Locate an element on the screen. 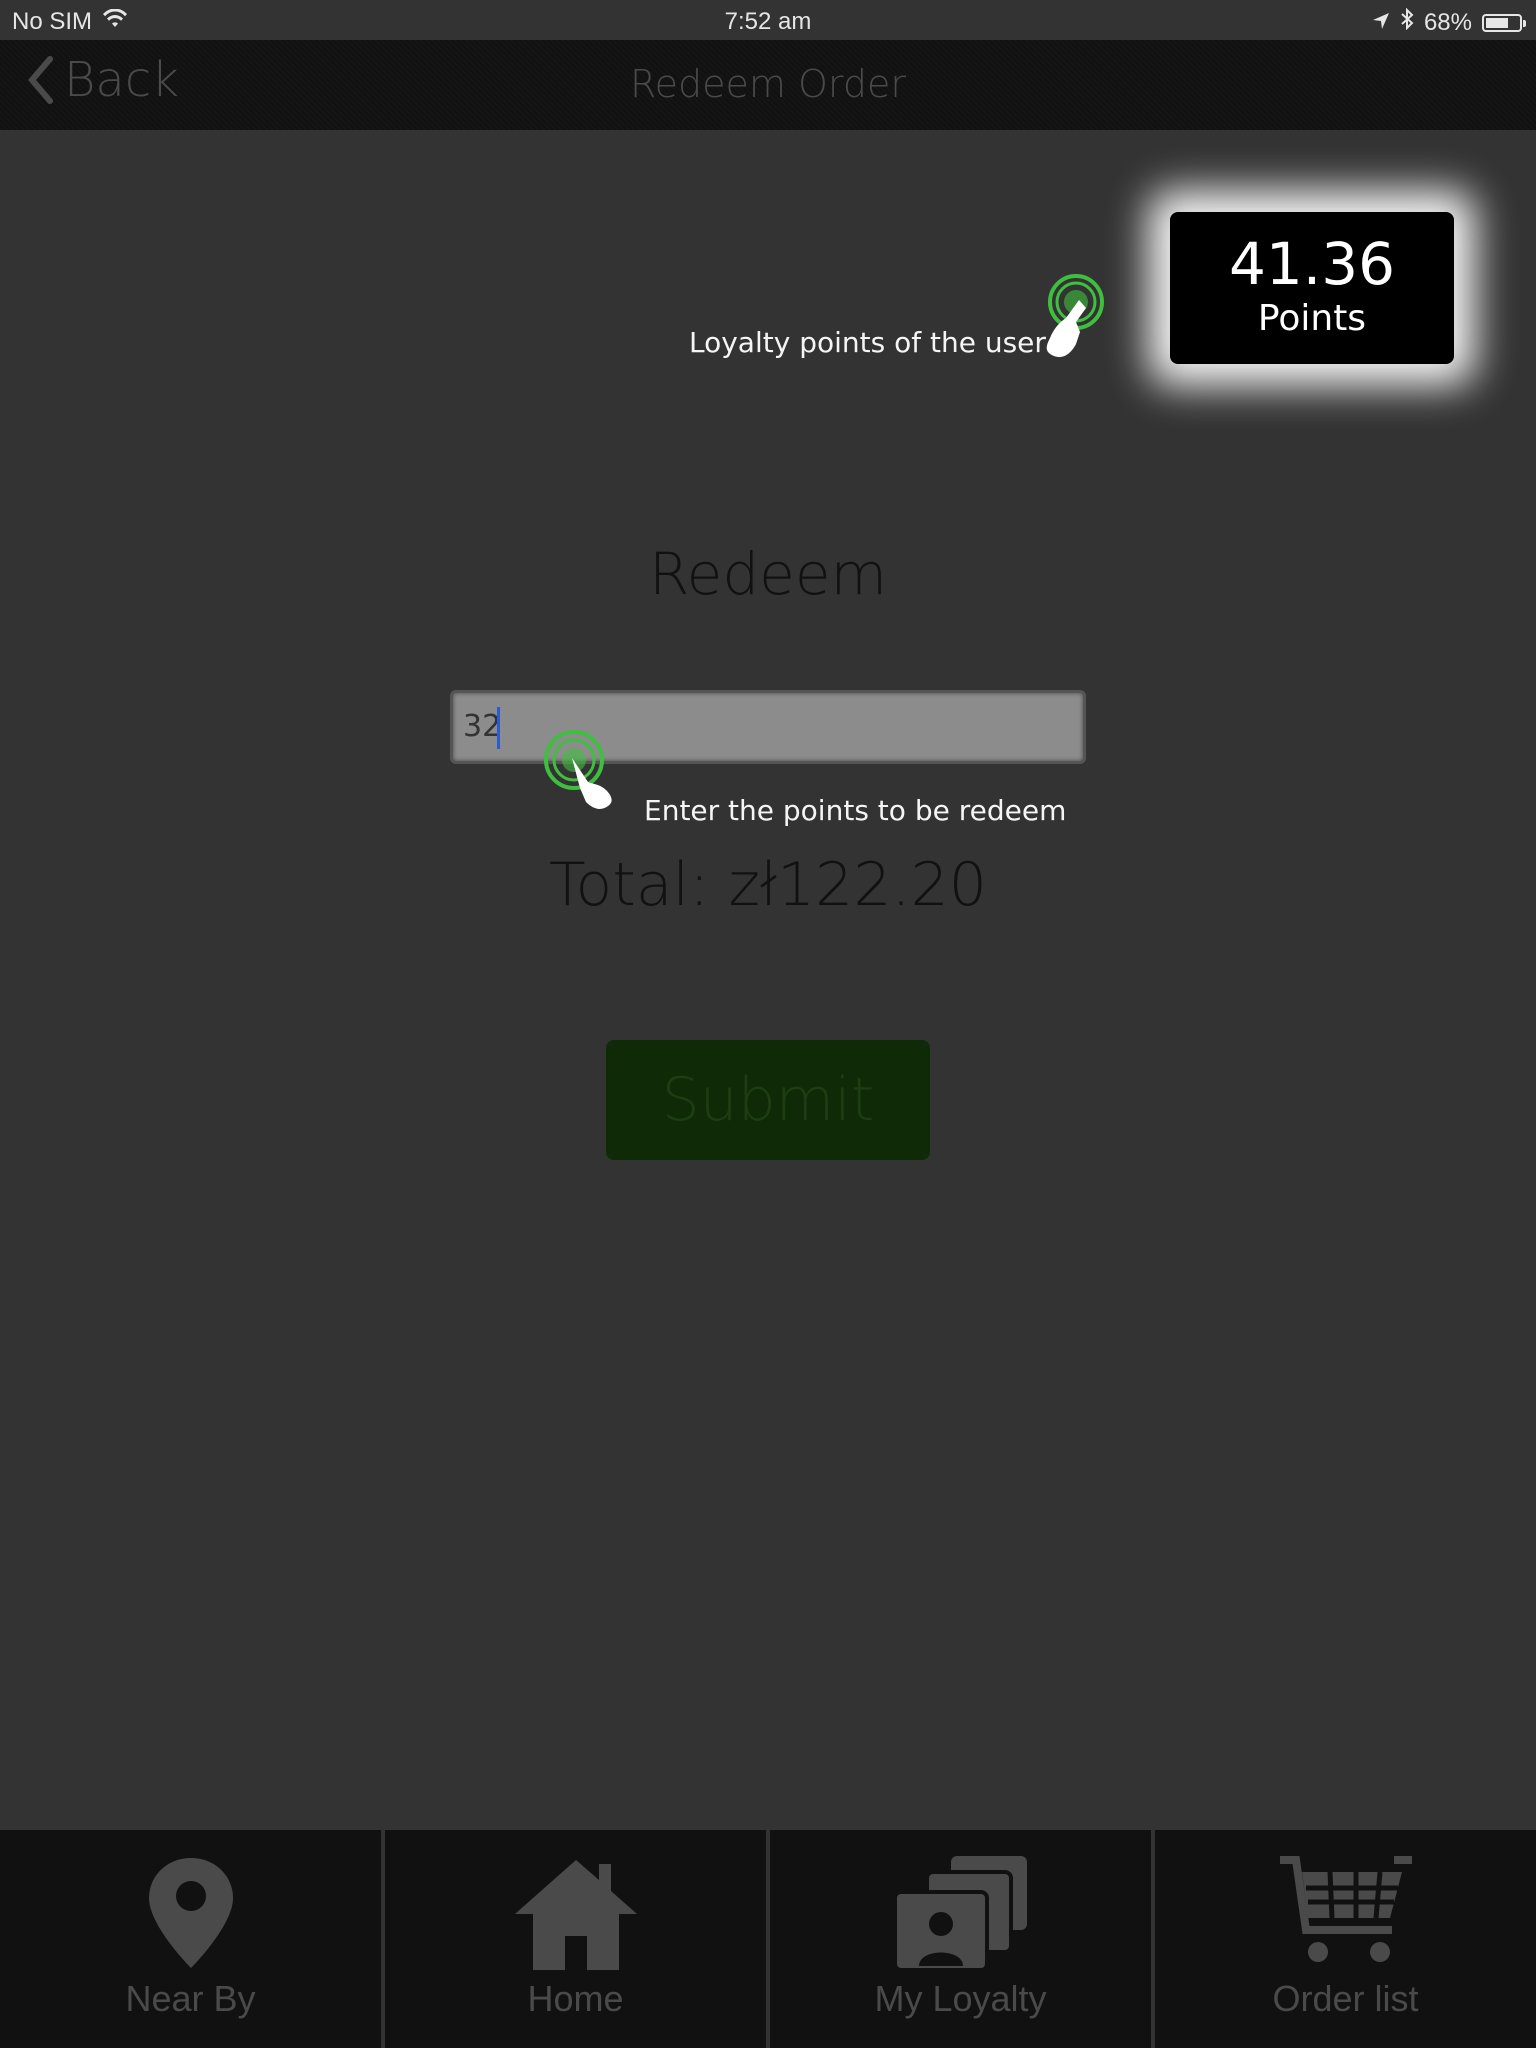  points-label: Points is located at coordinates (1312, 318).